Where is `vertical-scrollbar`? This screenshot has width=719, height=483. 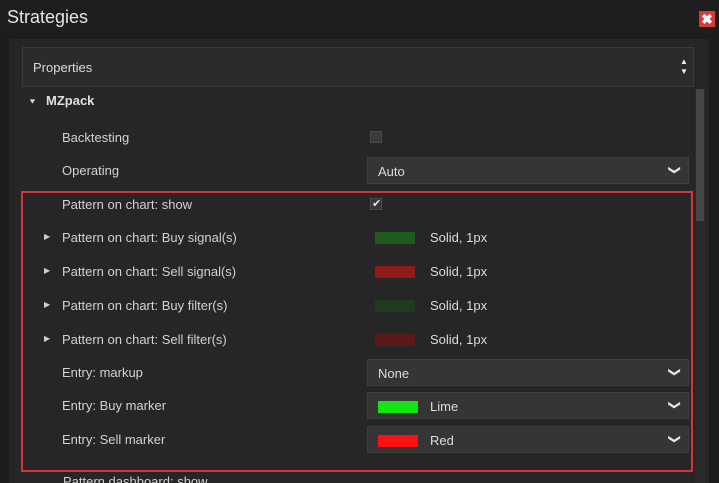 vertical-scrollbar is located at coordinates (700, 286).